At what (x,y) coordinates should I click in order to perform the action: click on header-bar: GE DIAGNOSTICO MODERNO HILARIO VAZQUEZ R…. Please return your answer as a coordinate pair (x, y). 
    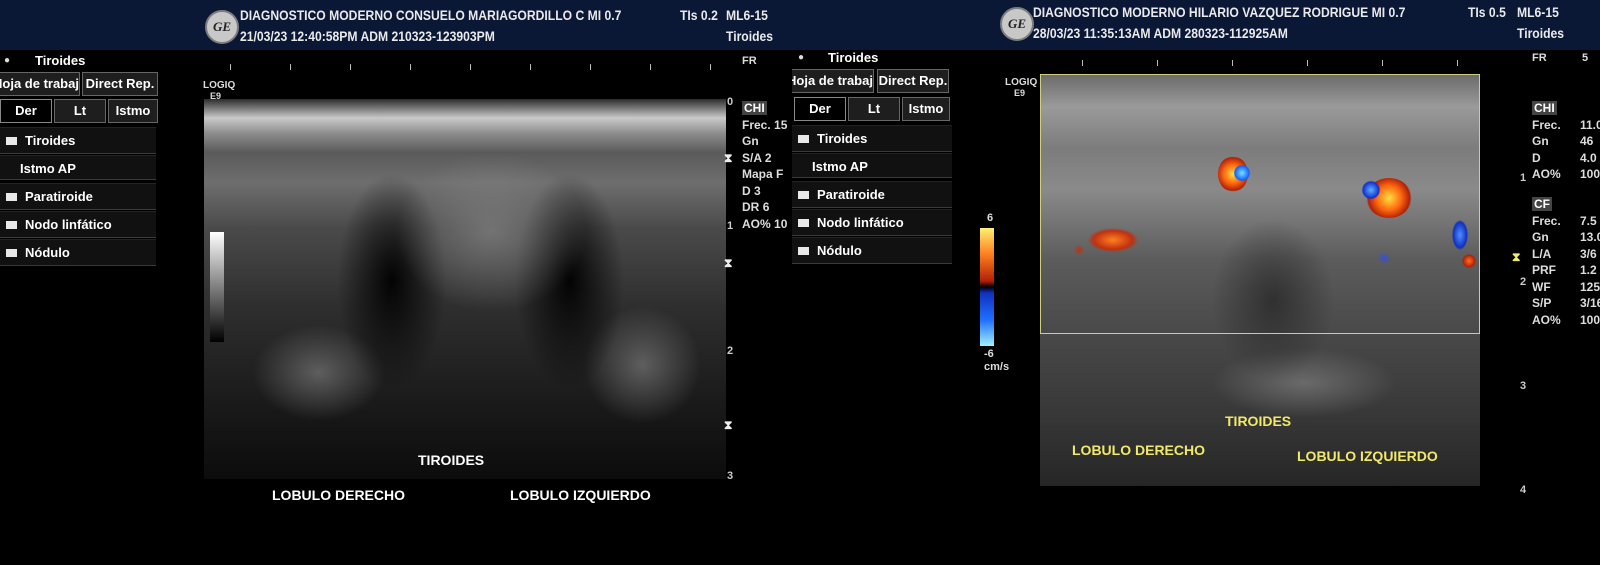
    Looking at the image, I should click on (1196, 25).